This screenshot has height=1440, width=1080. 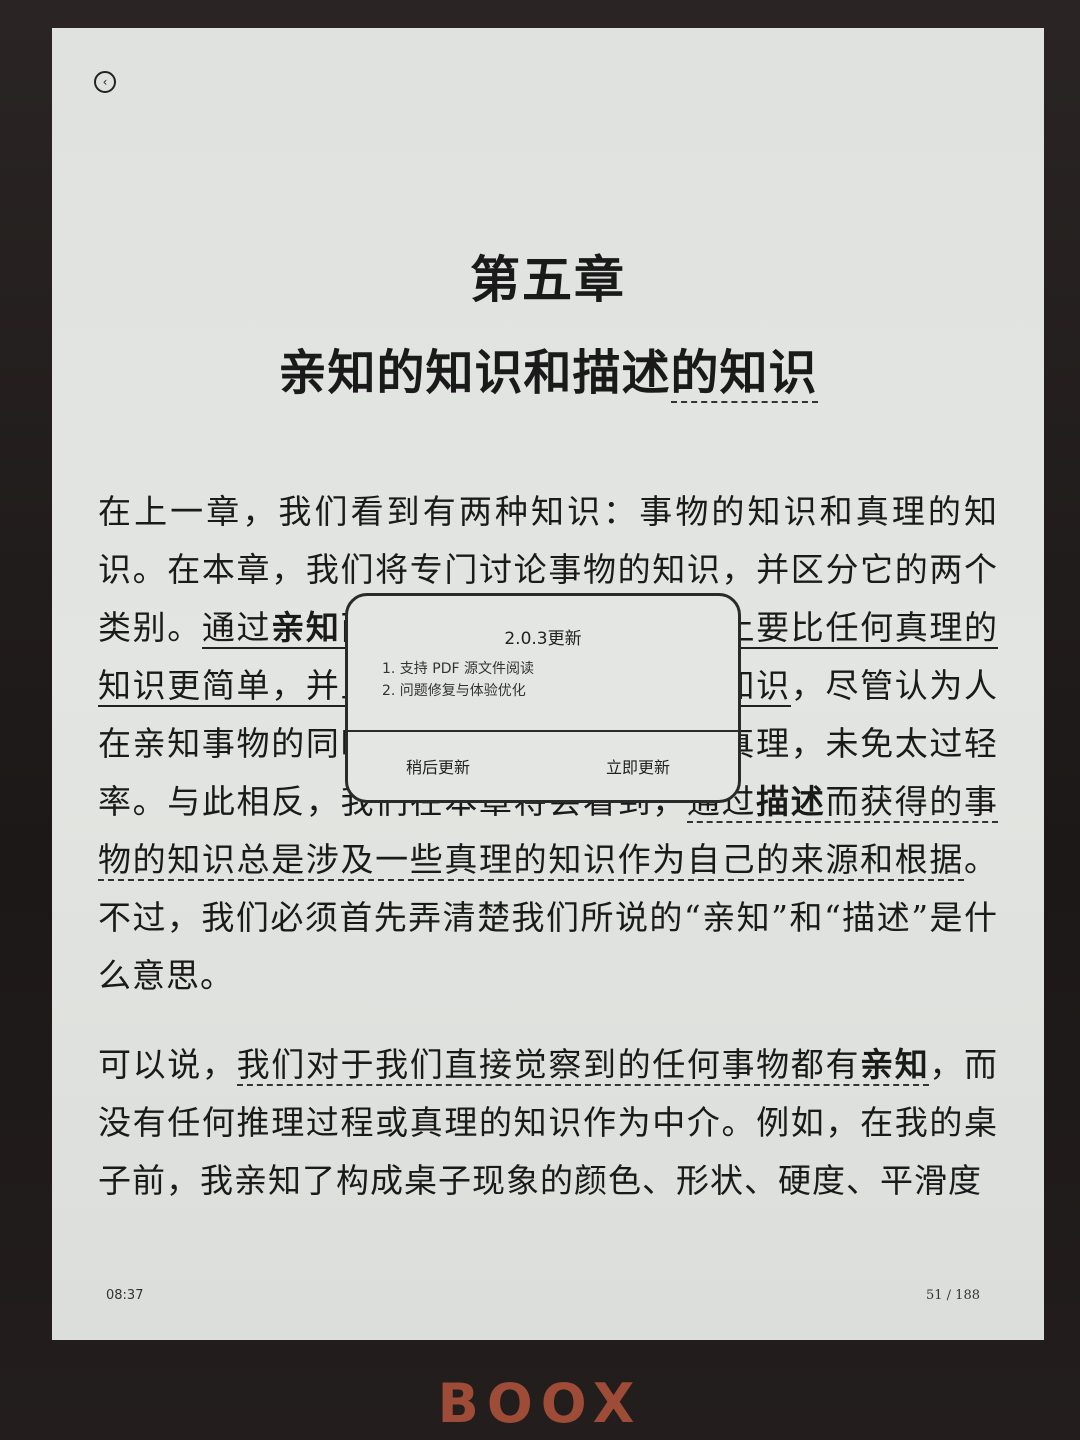 What do you see at coordinates (543, 731) in the screenshot?
I see `dialog-divider` at bounding box center [543, 731].